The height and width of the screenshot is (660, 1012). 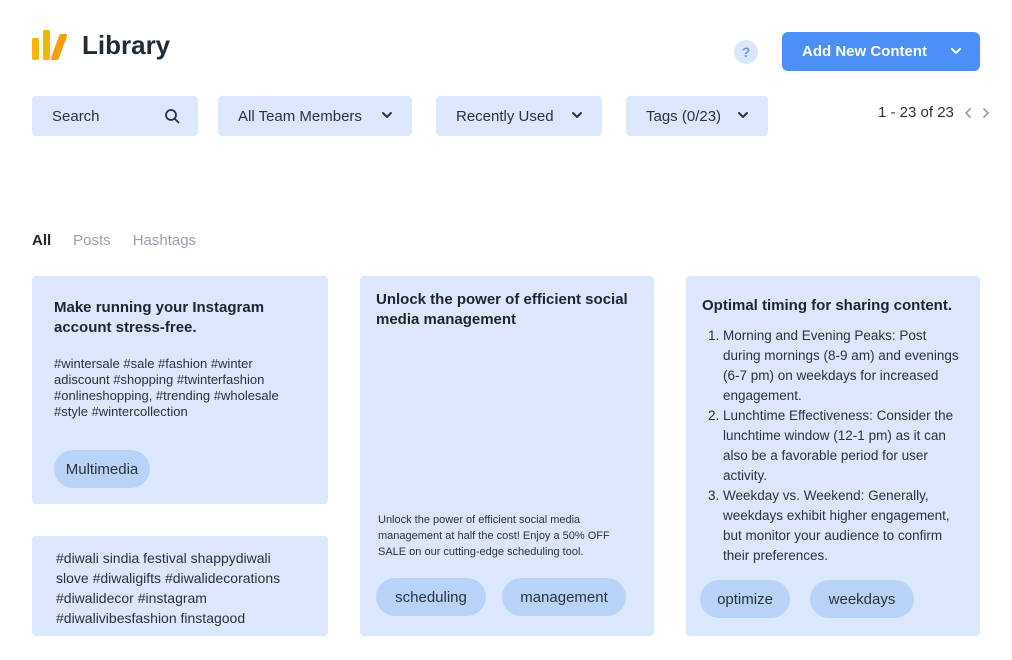 I want to click on help-icon: ?, so click(x=746, y=52).